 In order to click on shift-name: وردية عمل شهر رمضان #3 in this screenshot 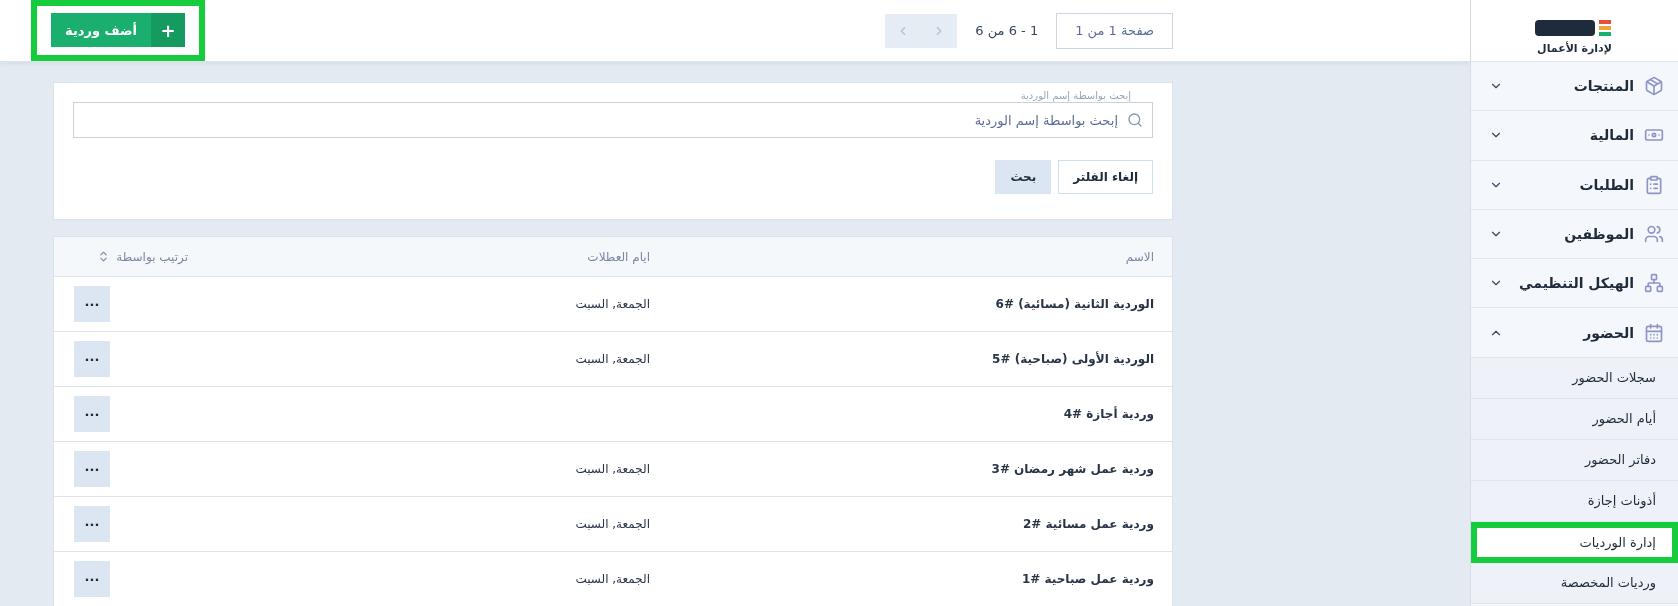, I will do `click(1072, 469)`.